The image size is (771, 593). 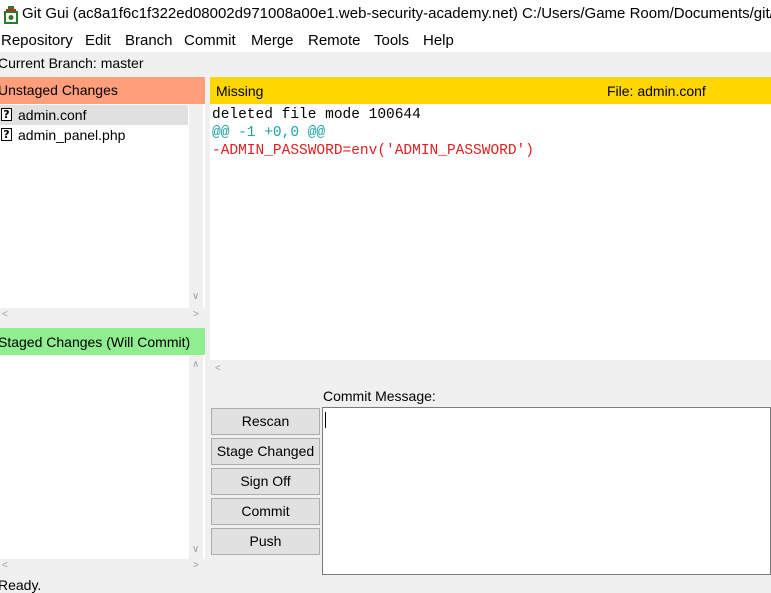 I want to click on diff-header: Missing File: admin.conf, so click(x=490, y=90).